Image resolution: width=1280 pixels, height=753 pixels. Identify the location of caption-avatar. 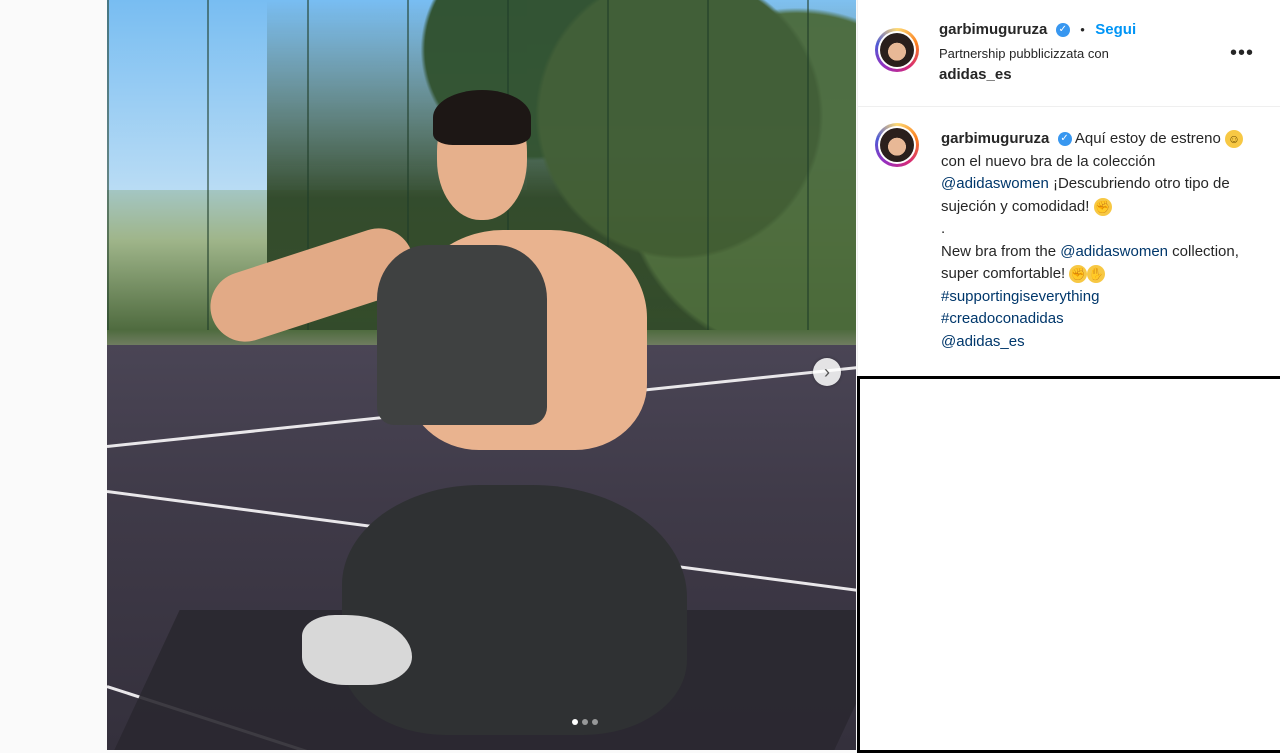
(897, 145).